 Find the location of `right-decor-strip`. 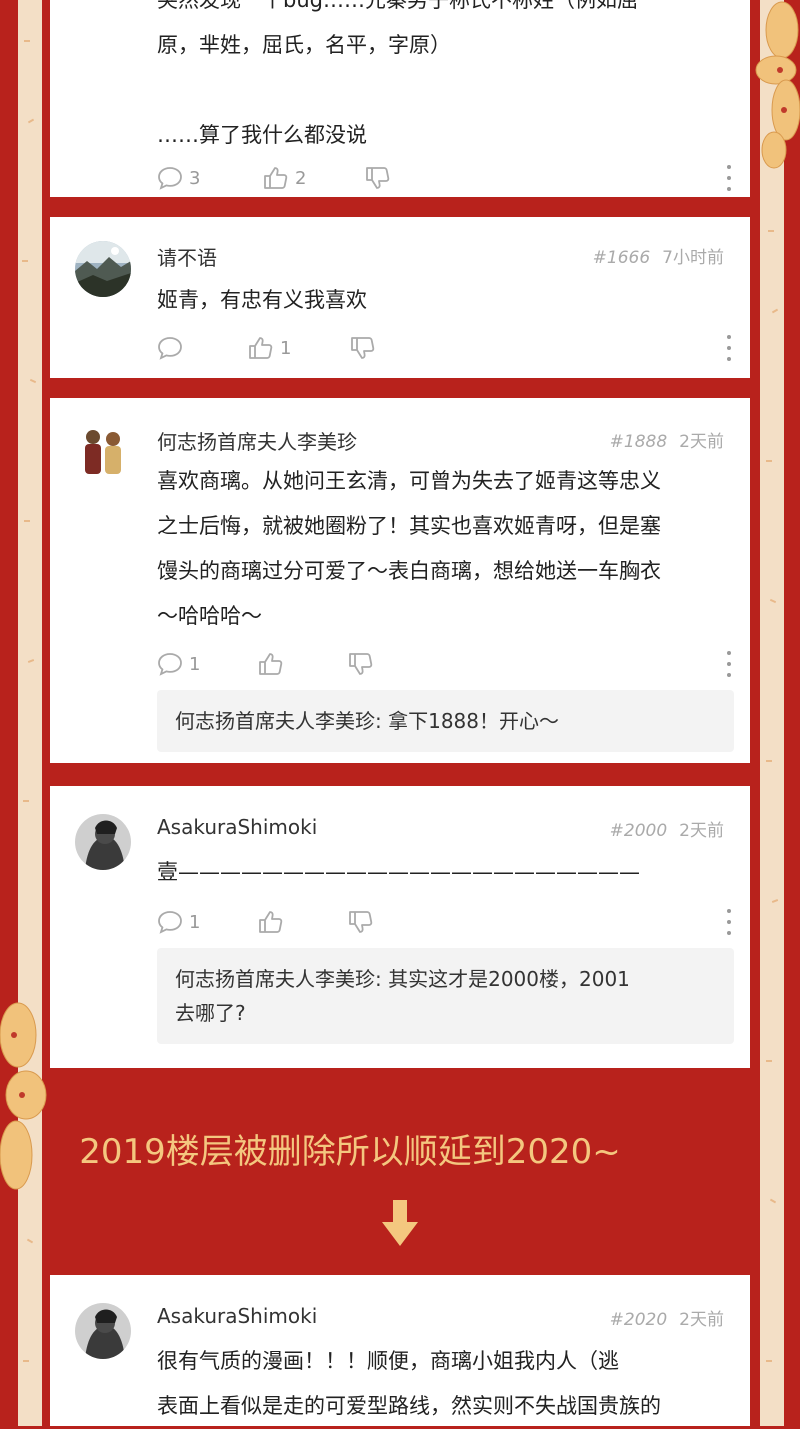

right-decor-strip is located at coordinates (772, 713).